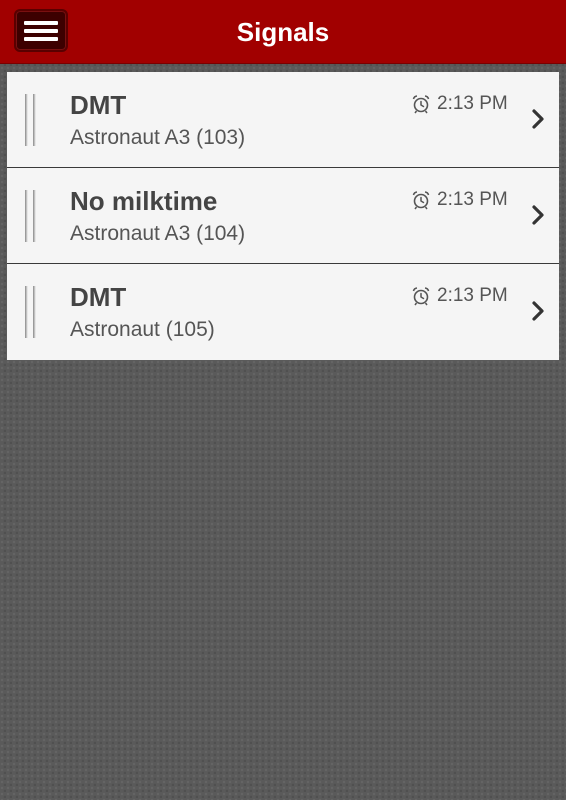 The width and height of the screenshot is (566, 800). What do you see at coordinates (158, 233) in the screenshot?
I see `signal-subtitle: Astronaut A3 (104)` at bounding box center [158, 233].